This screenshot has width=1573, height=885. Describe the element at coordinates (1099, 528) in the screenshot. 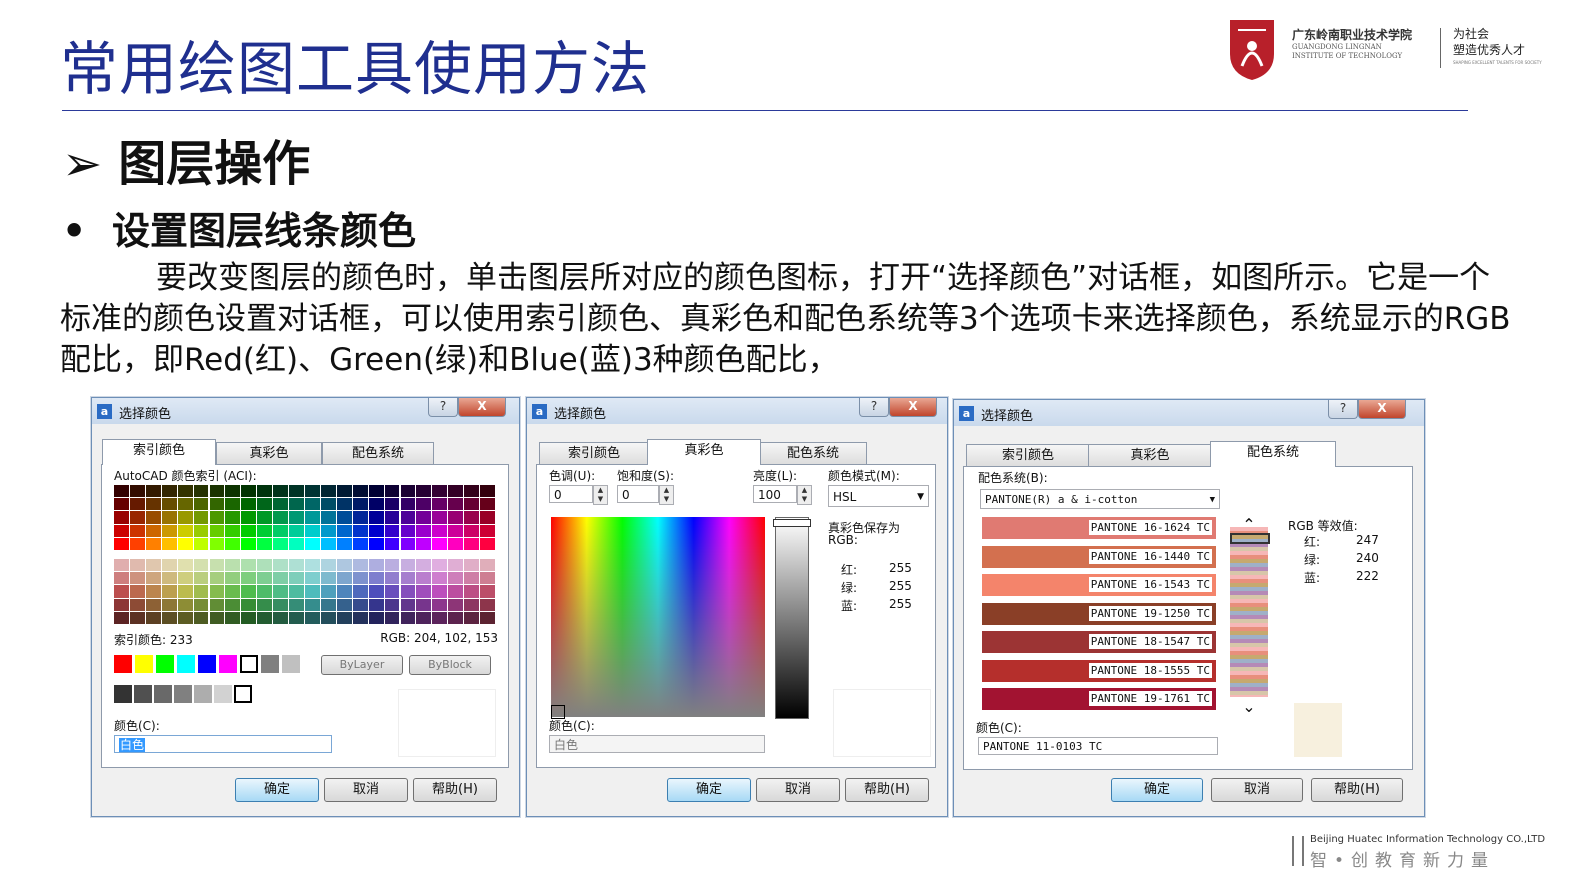

I see `pantone-swatch: PANTONE 16-1624 TC` at that location.